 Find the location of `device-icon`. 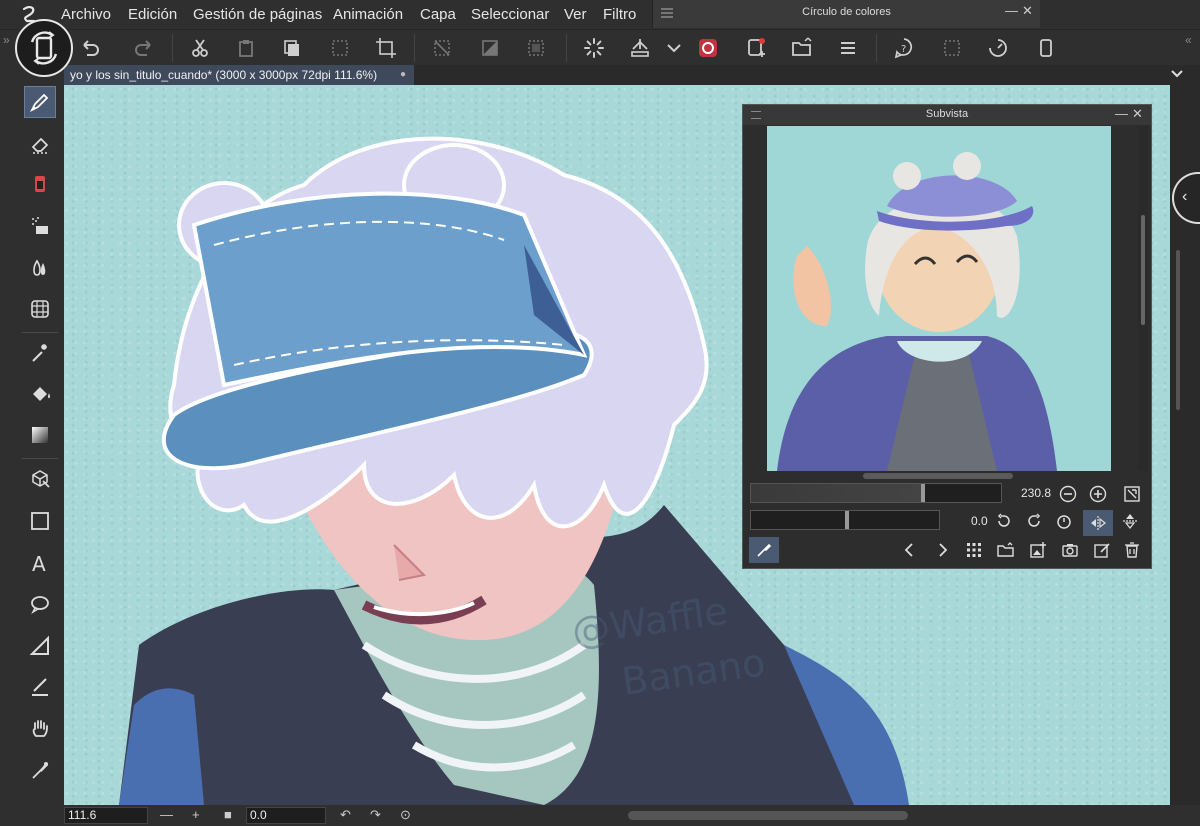

device-icon is located at coordinates (1046, 48).